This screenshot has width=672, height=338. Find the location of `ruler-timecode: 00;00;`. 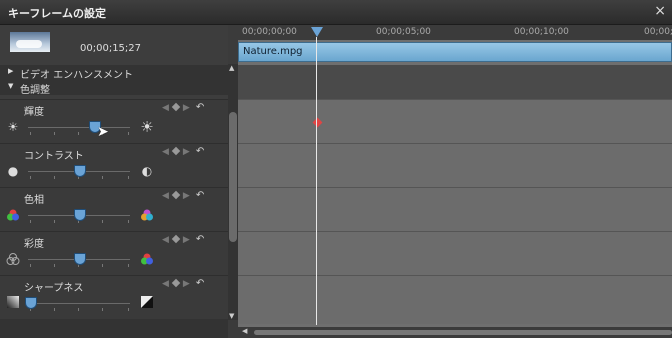

ruler-timecode: 00;00; is located at coordinates (658, 32).